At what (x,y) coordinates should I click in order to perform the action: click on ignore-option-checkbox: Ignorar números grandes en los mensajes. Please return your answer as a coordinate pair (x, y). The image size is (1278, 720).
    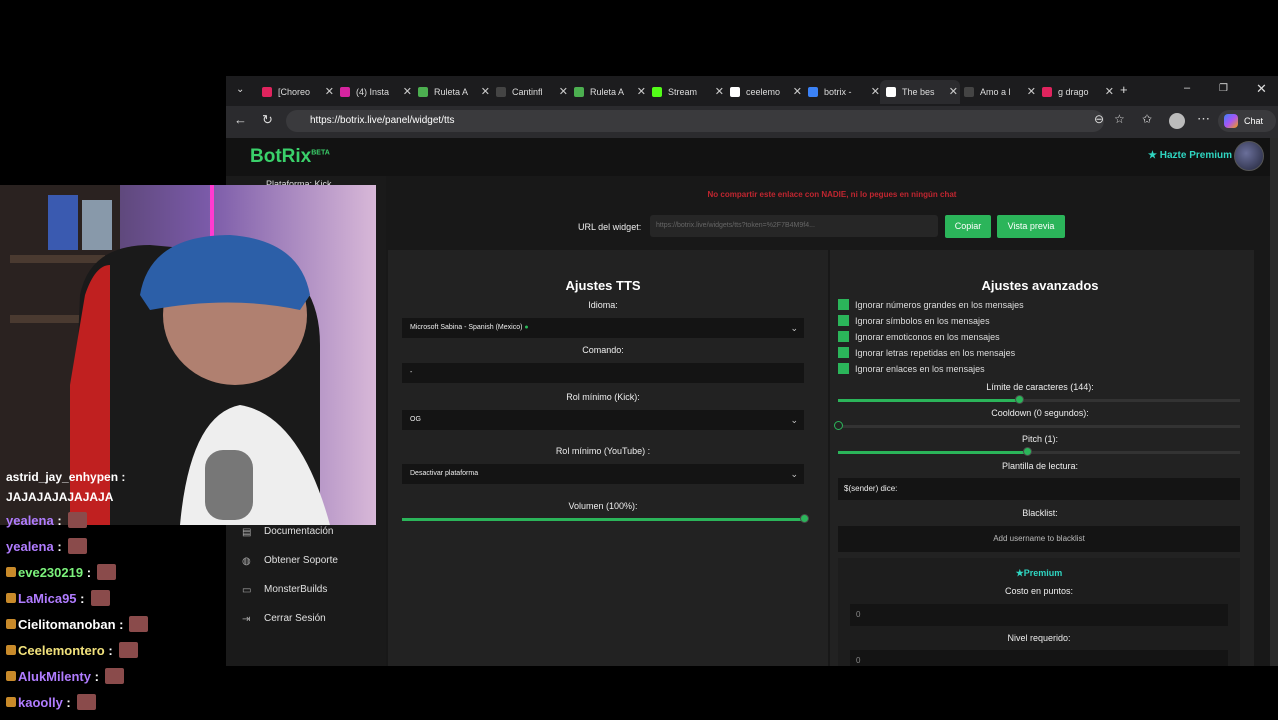
    Looking at the image, I should click on (931, 304).